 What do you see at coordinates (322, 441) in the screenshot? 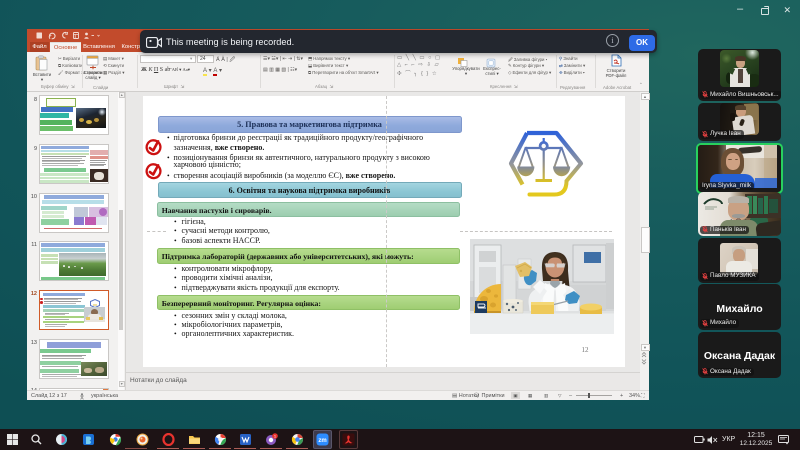
I see `svg-text: zm` at bounding box center [322, 441].